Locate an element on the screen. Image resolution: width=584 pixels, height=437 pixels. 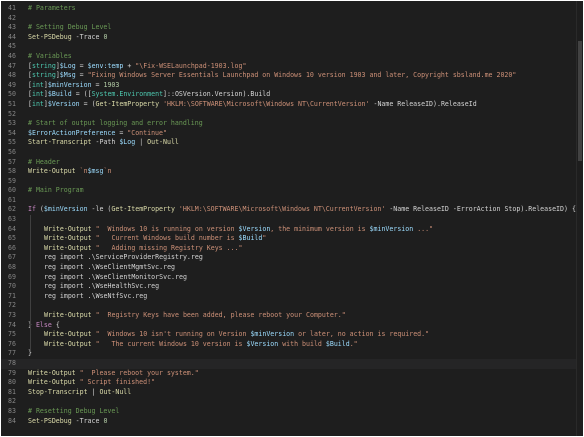
line-number: 60 is located at coordinates (12, 190).